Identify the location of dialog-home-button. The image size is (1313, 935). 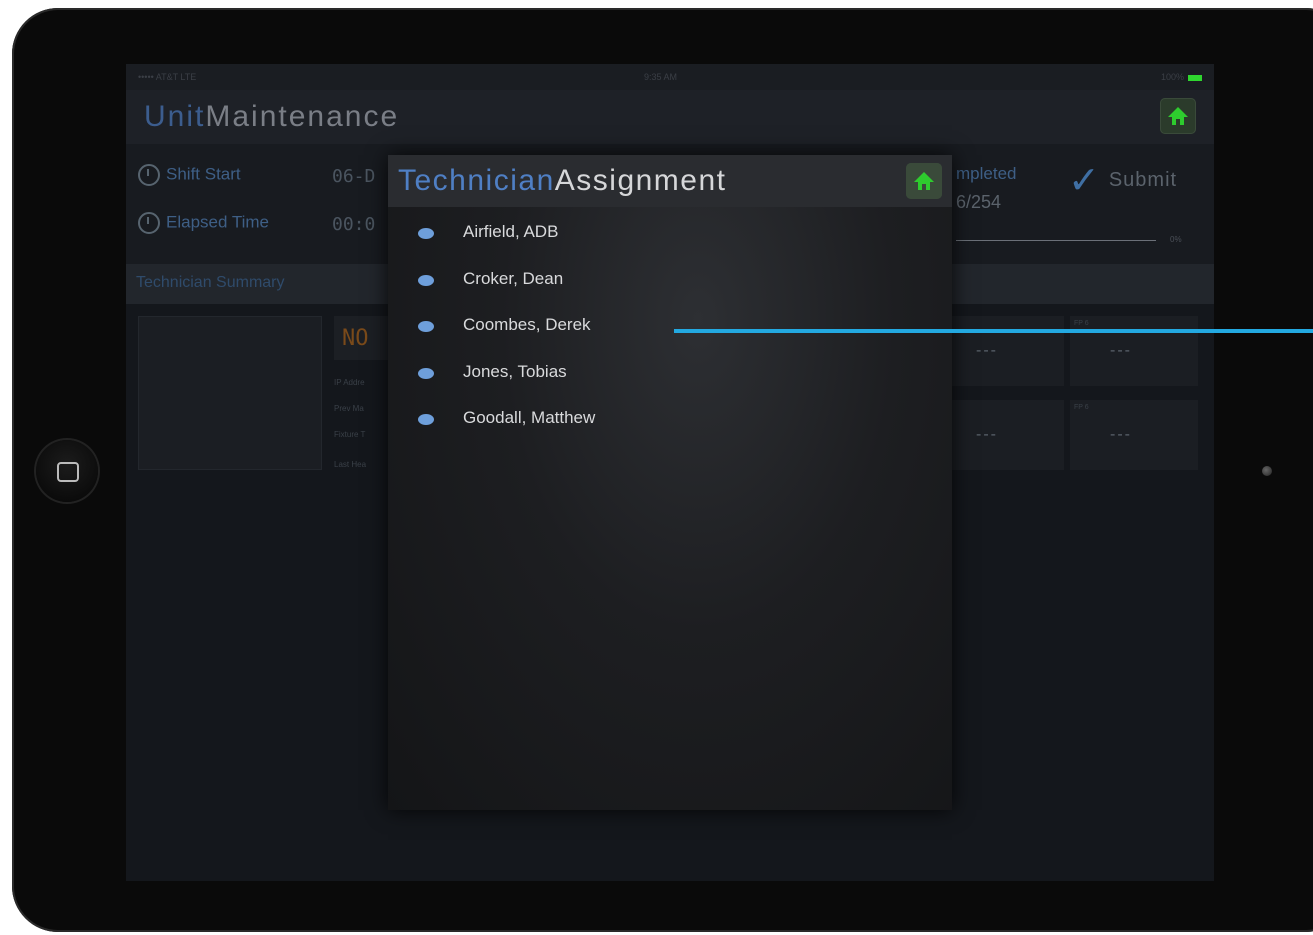
(924, 181).